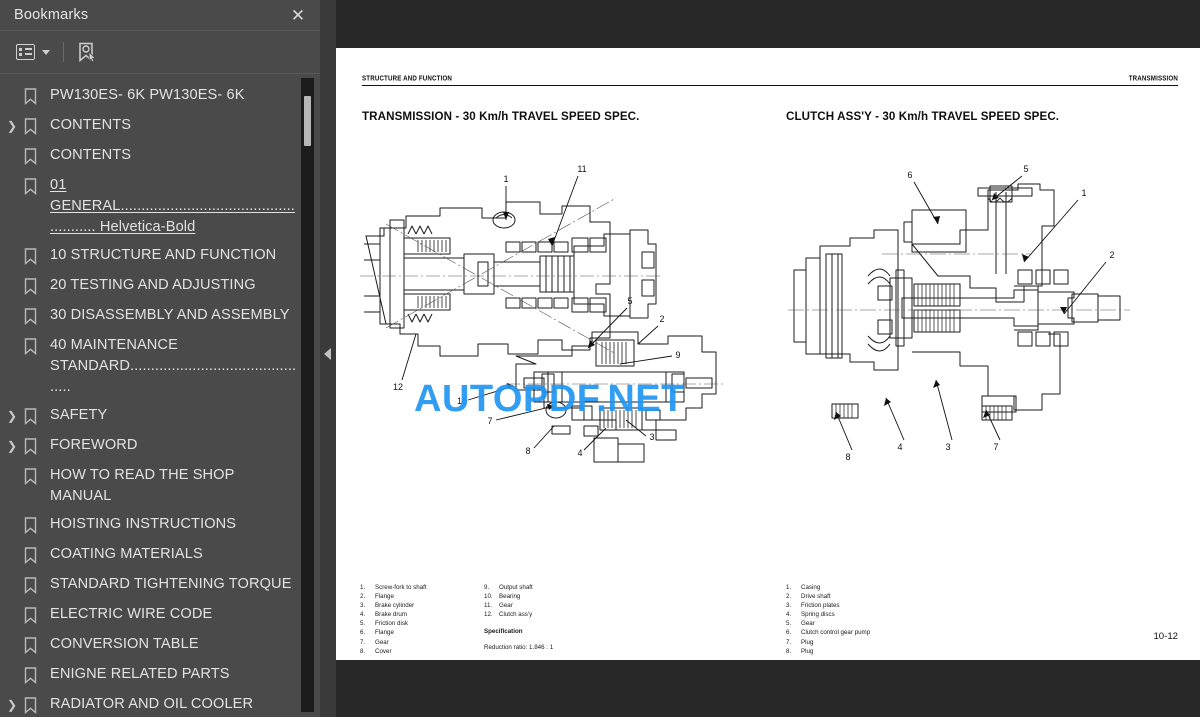  I want to click on legend-number: 10., so click(488, 597).